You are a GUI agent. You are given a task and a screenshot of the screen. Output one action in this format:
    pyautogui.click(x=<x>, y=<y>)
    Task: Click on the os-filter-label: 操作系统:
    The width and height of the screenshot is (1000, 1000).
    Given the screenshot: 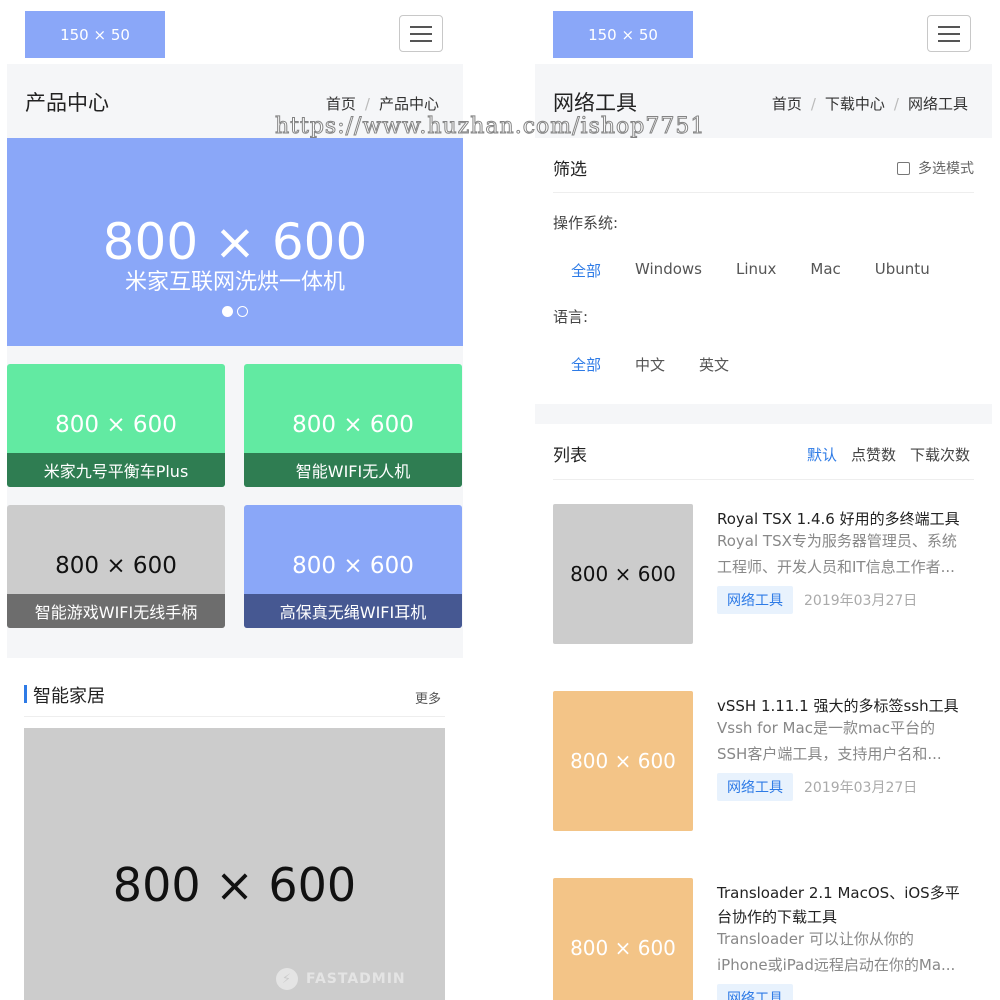 What is the action you would take?
    pyautogui.click(x=586, y=223)
    